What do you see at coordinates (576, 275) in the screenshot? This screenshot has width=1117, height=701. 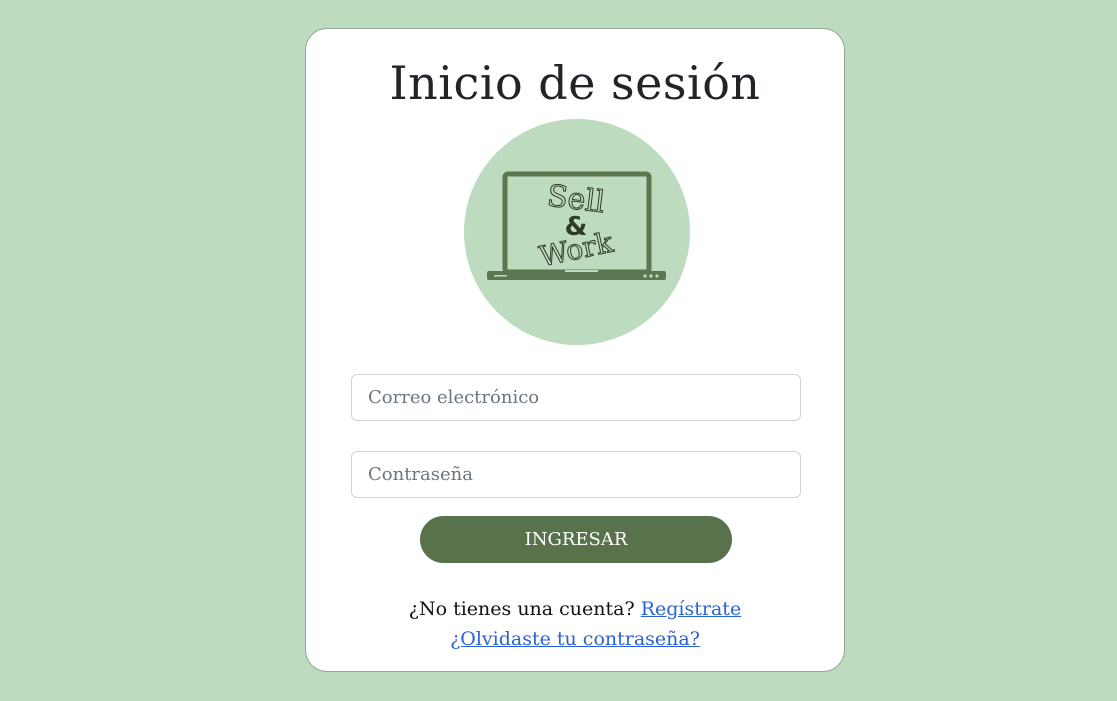 I see `laptop-base-icon` at bounding box center [576, 275].